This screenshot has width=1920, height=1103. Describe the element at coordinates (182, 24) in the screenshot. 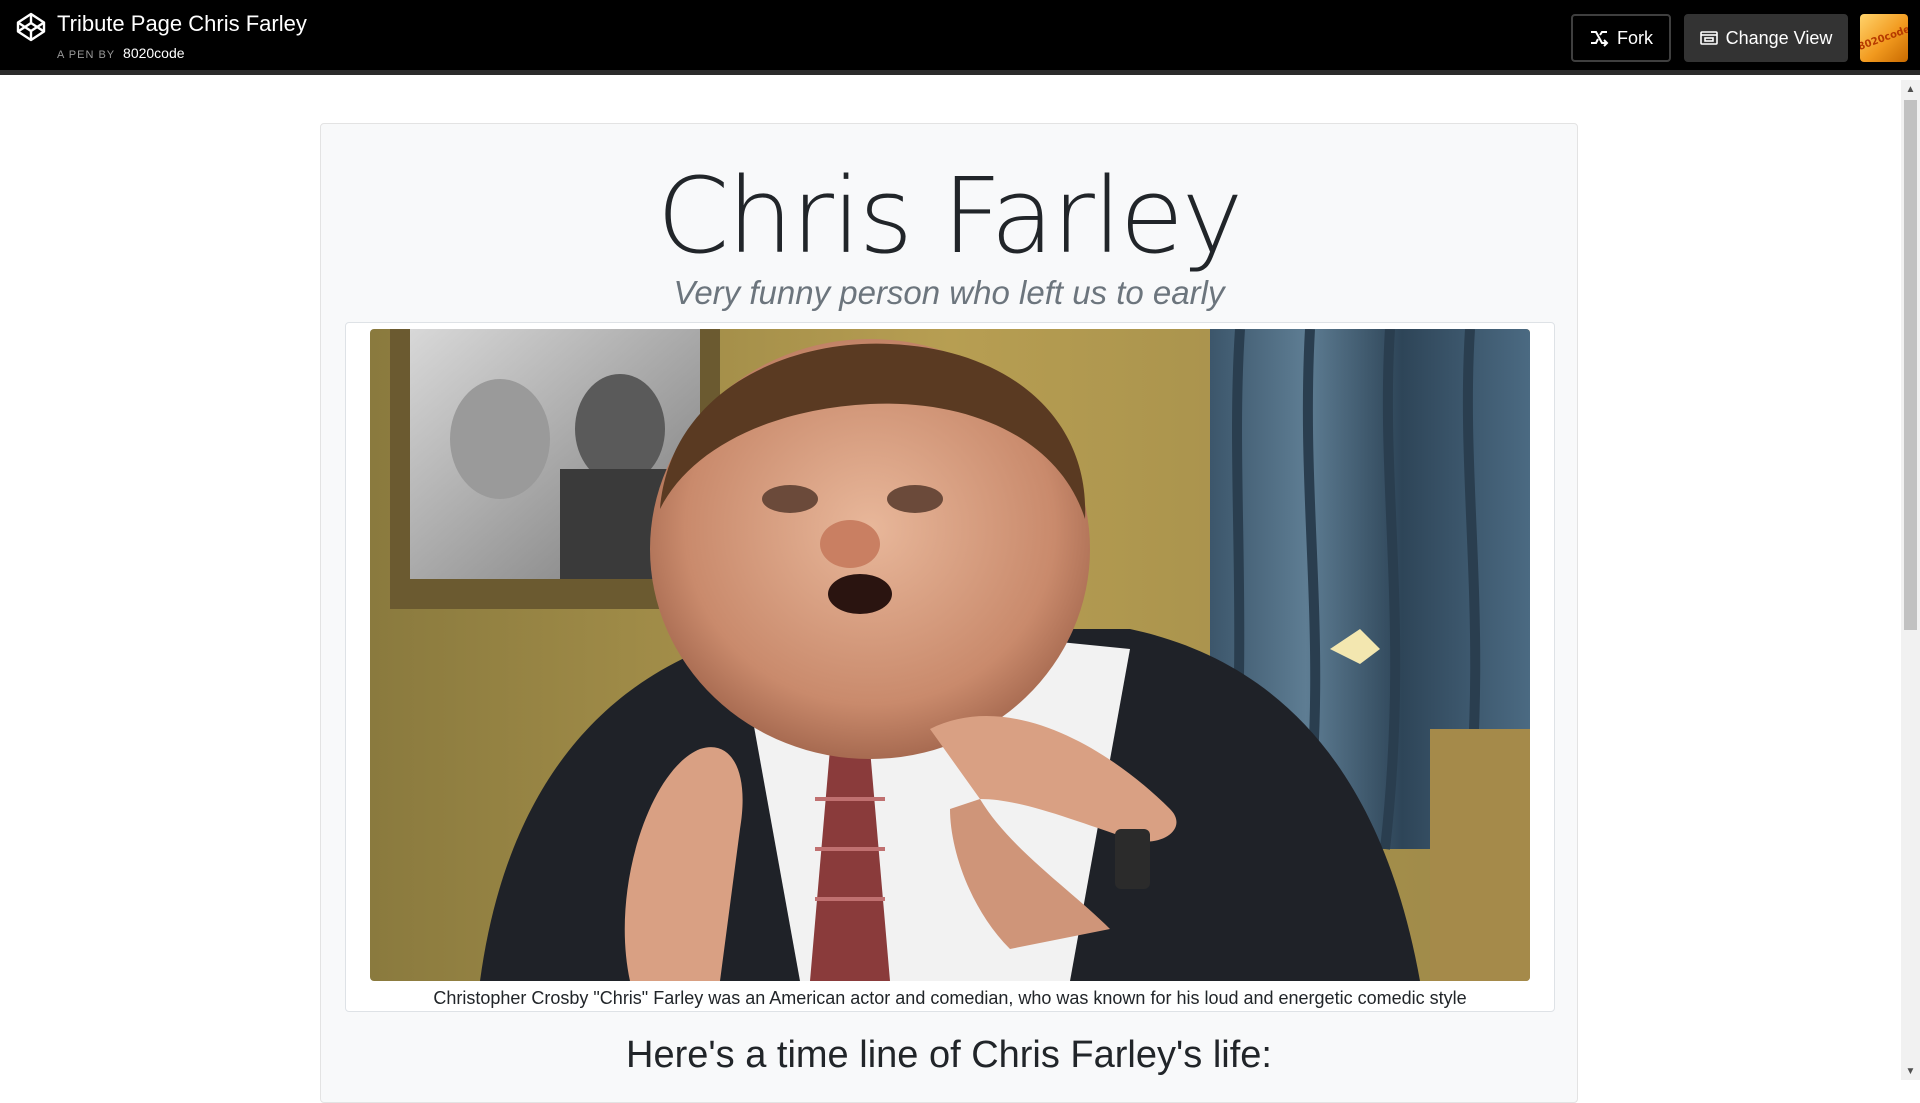

I see `pen-title: Tribute Page Chris Farley` at that location.